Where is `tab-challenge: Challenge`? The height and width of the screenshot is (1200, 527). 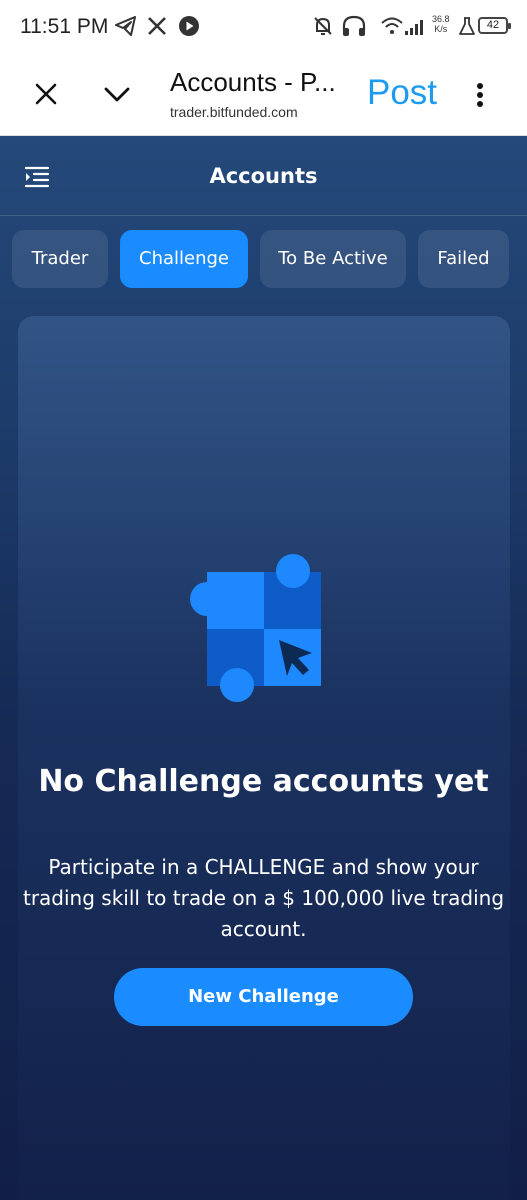
tab-challenge: Challenge is located at coordinates (184, 259).